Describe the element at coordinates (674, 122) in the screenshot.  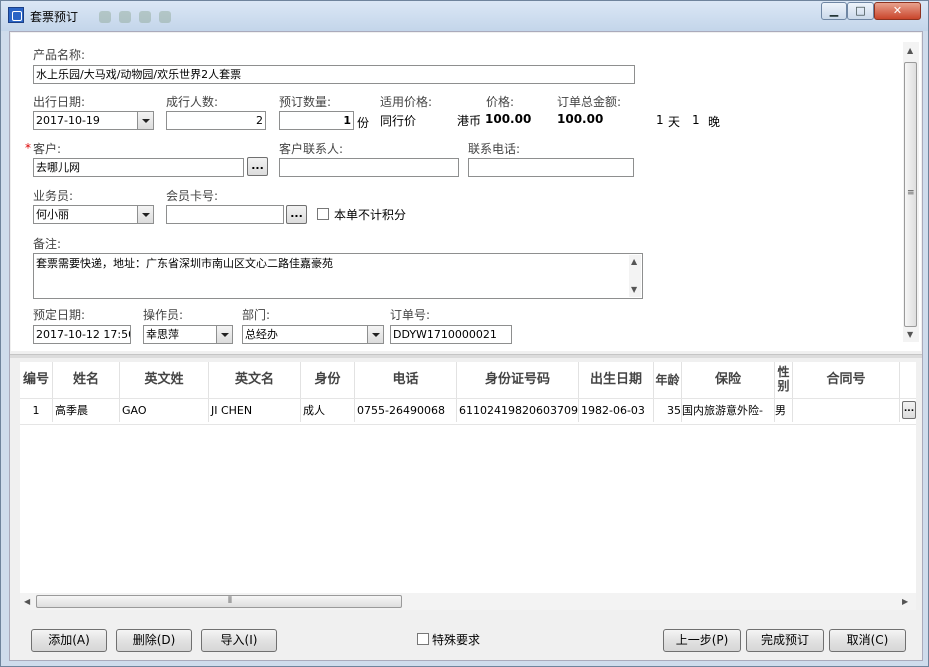
I see `days-unit: 天` at that location.